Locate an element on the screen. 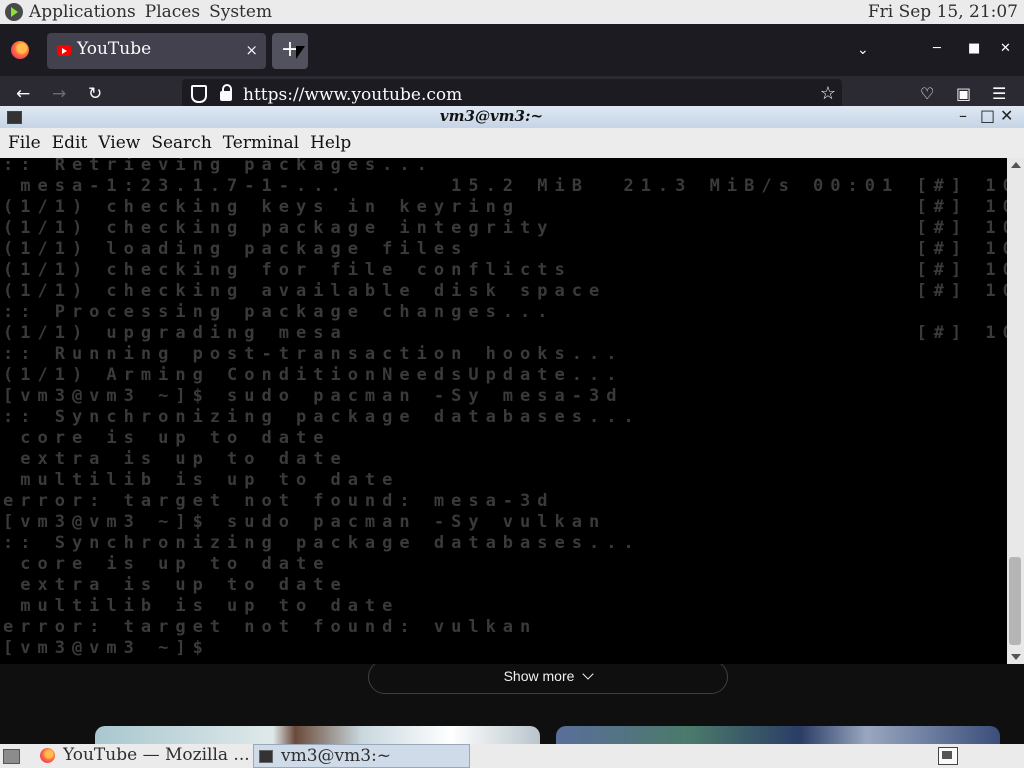  firefox-nav-bar: ← → ↻ https://www.youtube.com ☆ ♡ ▣ ☰ is located at coordinates (512, 93).